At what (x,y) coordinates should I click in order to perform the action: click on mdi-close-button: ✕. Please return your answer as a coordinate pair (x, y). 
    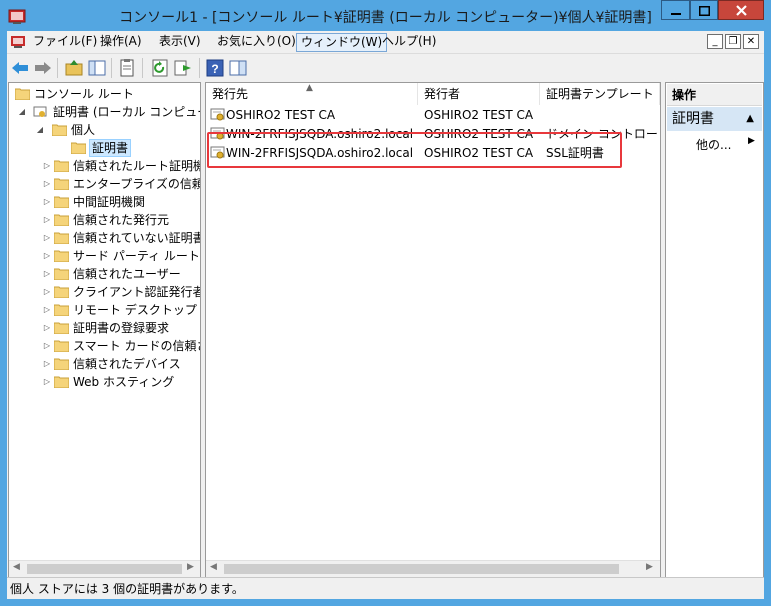
    Looking at the image, I should click on (751, 41).